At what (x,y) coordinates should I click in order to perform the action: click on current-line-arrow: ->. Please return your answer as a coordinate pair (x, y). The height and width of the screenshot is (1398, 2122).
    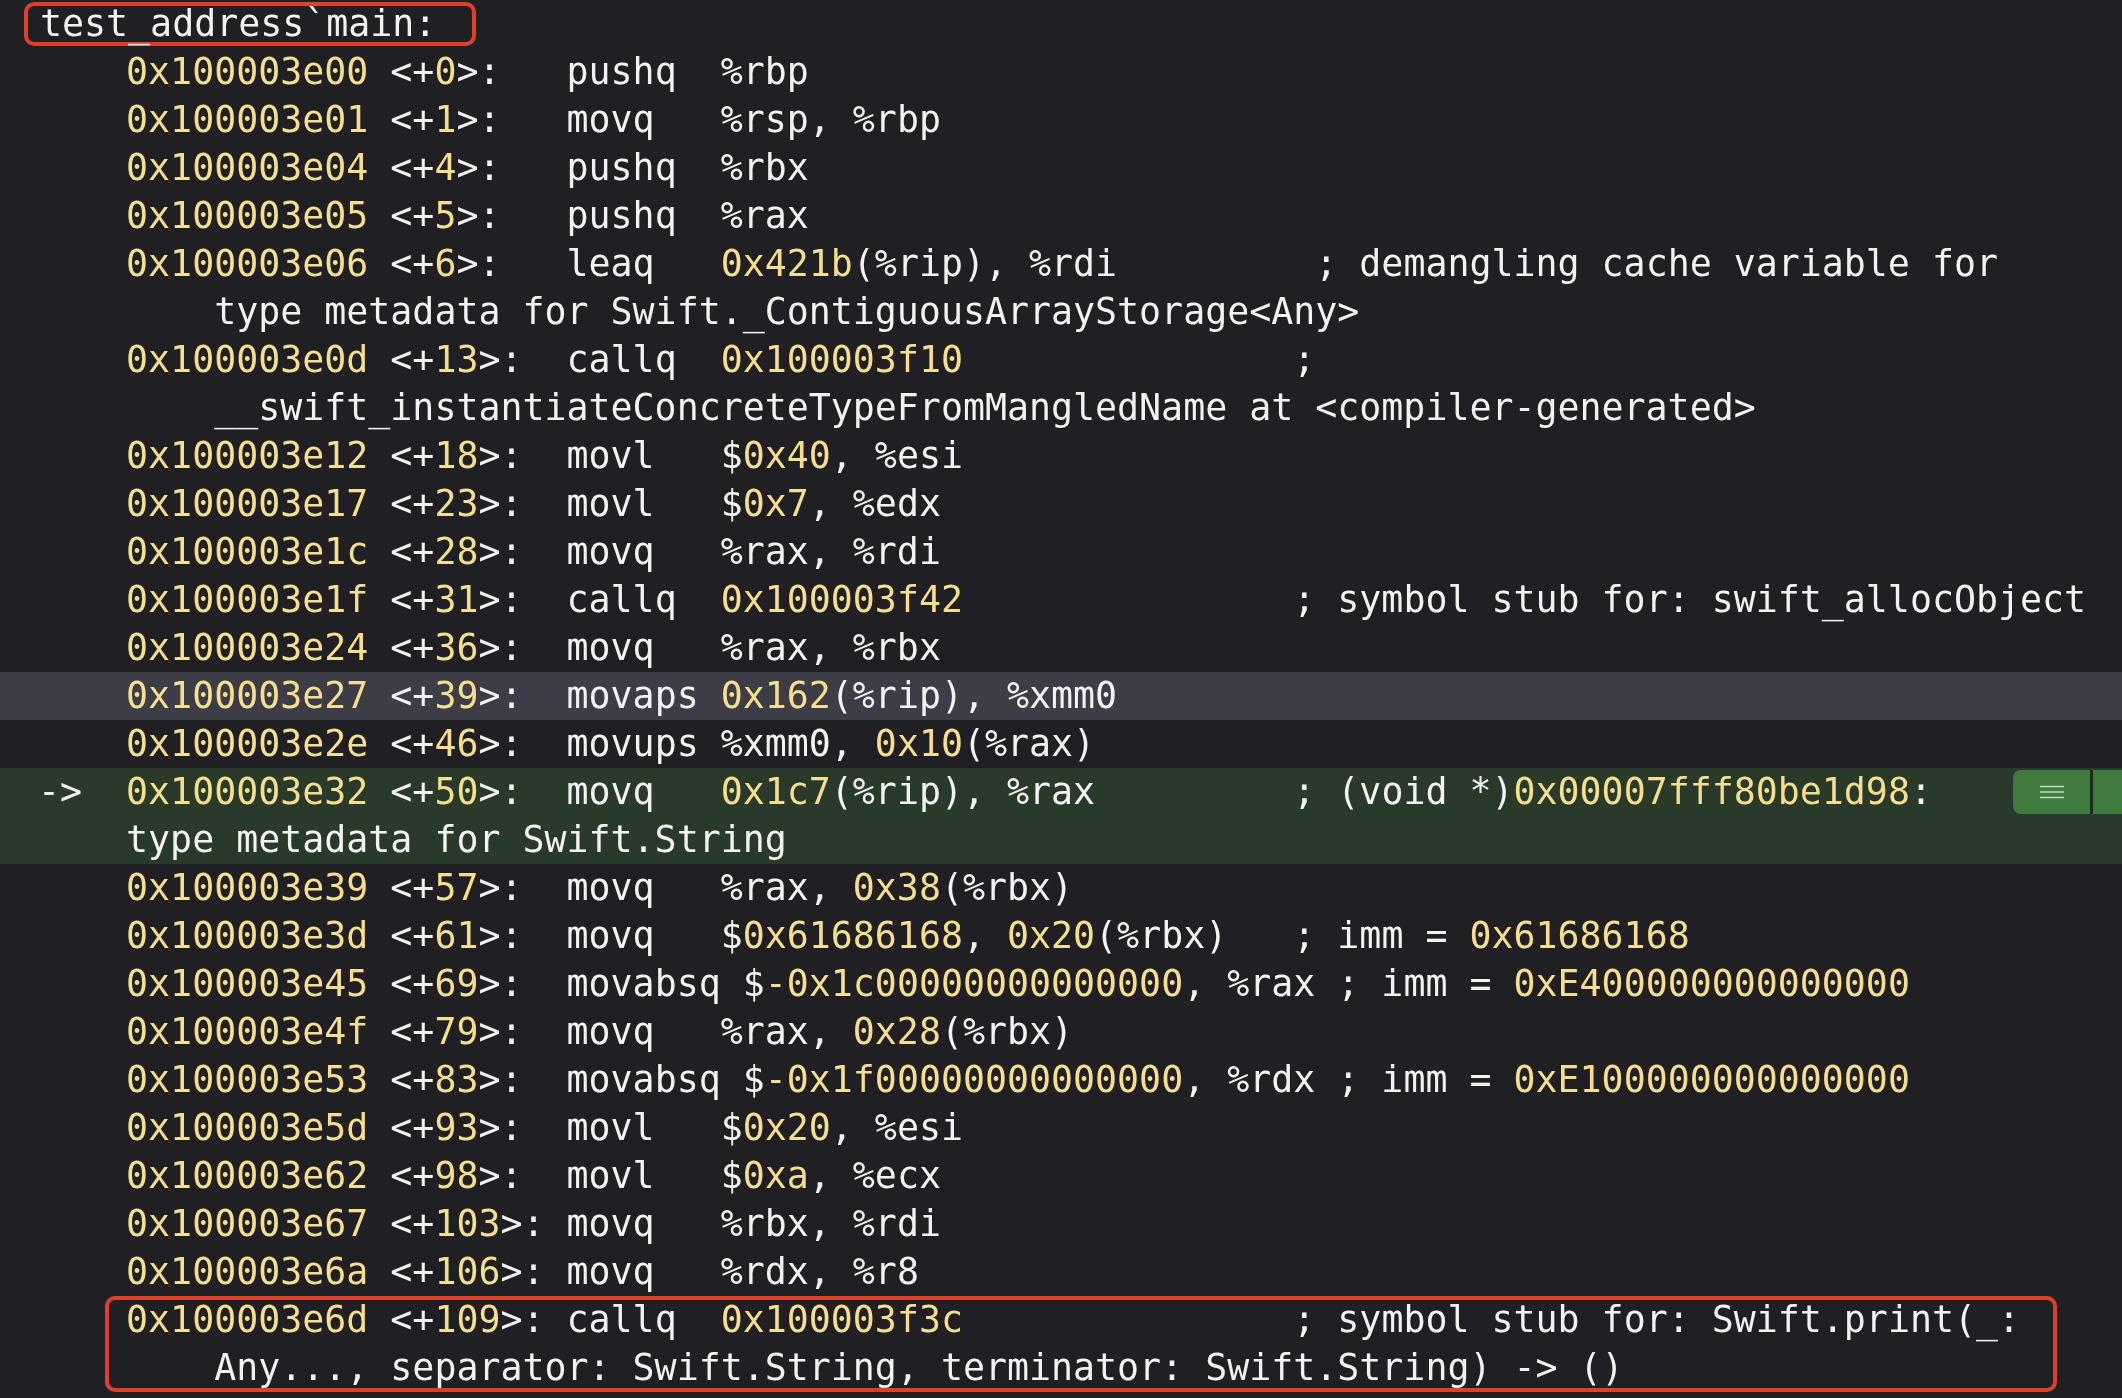
    Looking at the image, I should click on (60, 791).